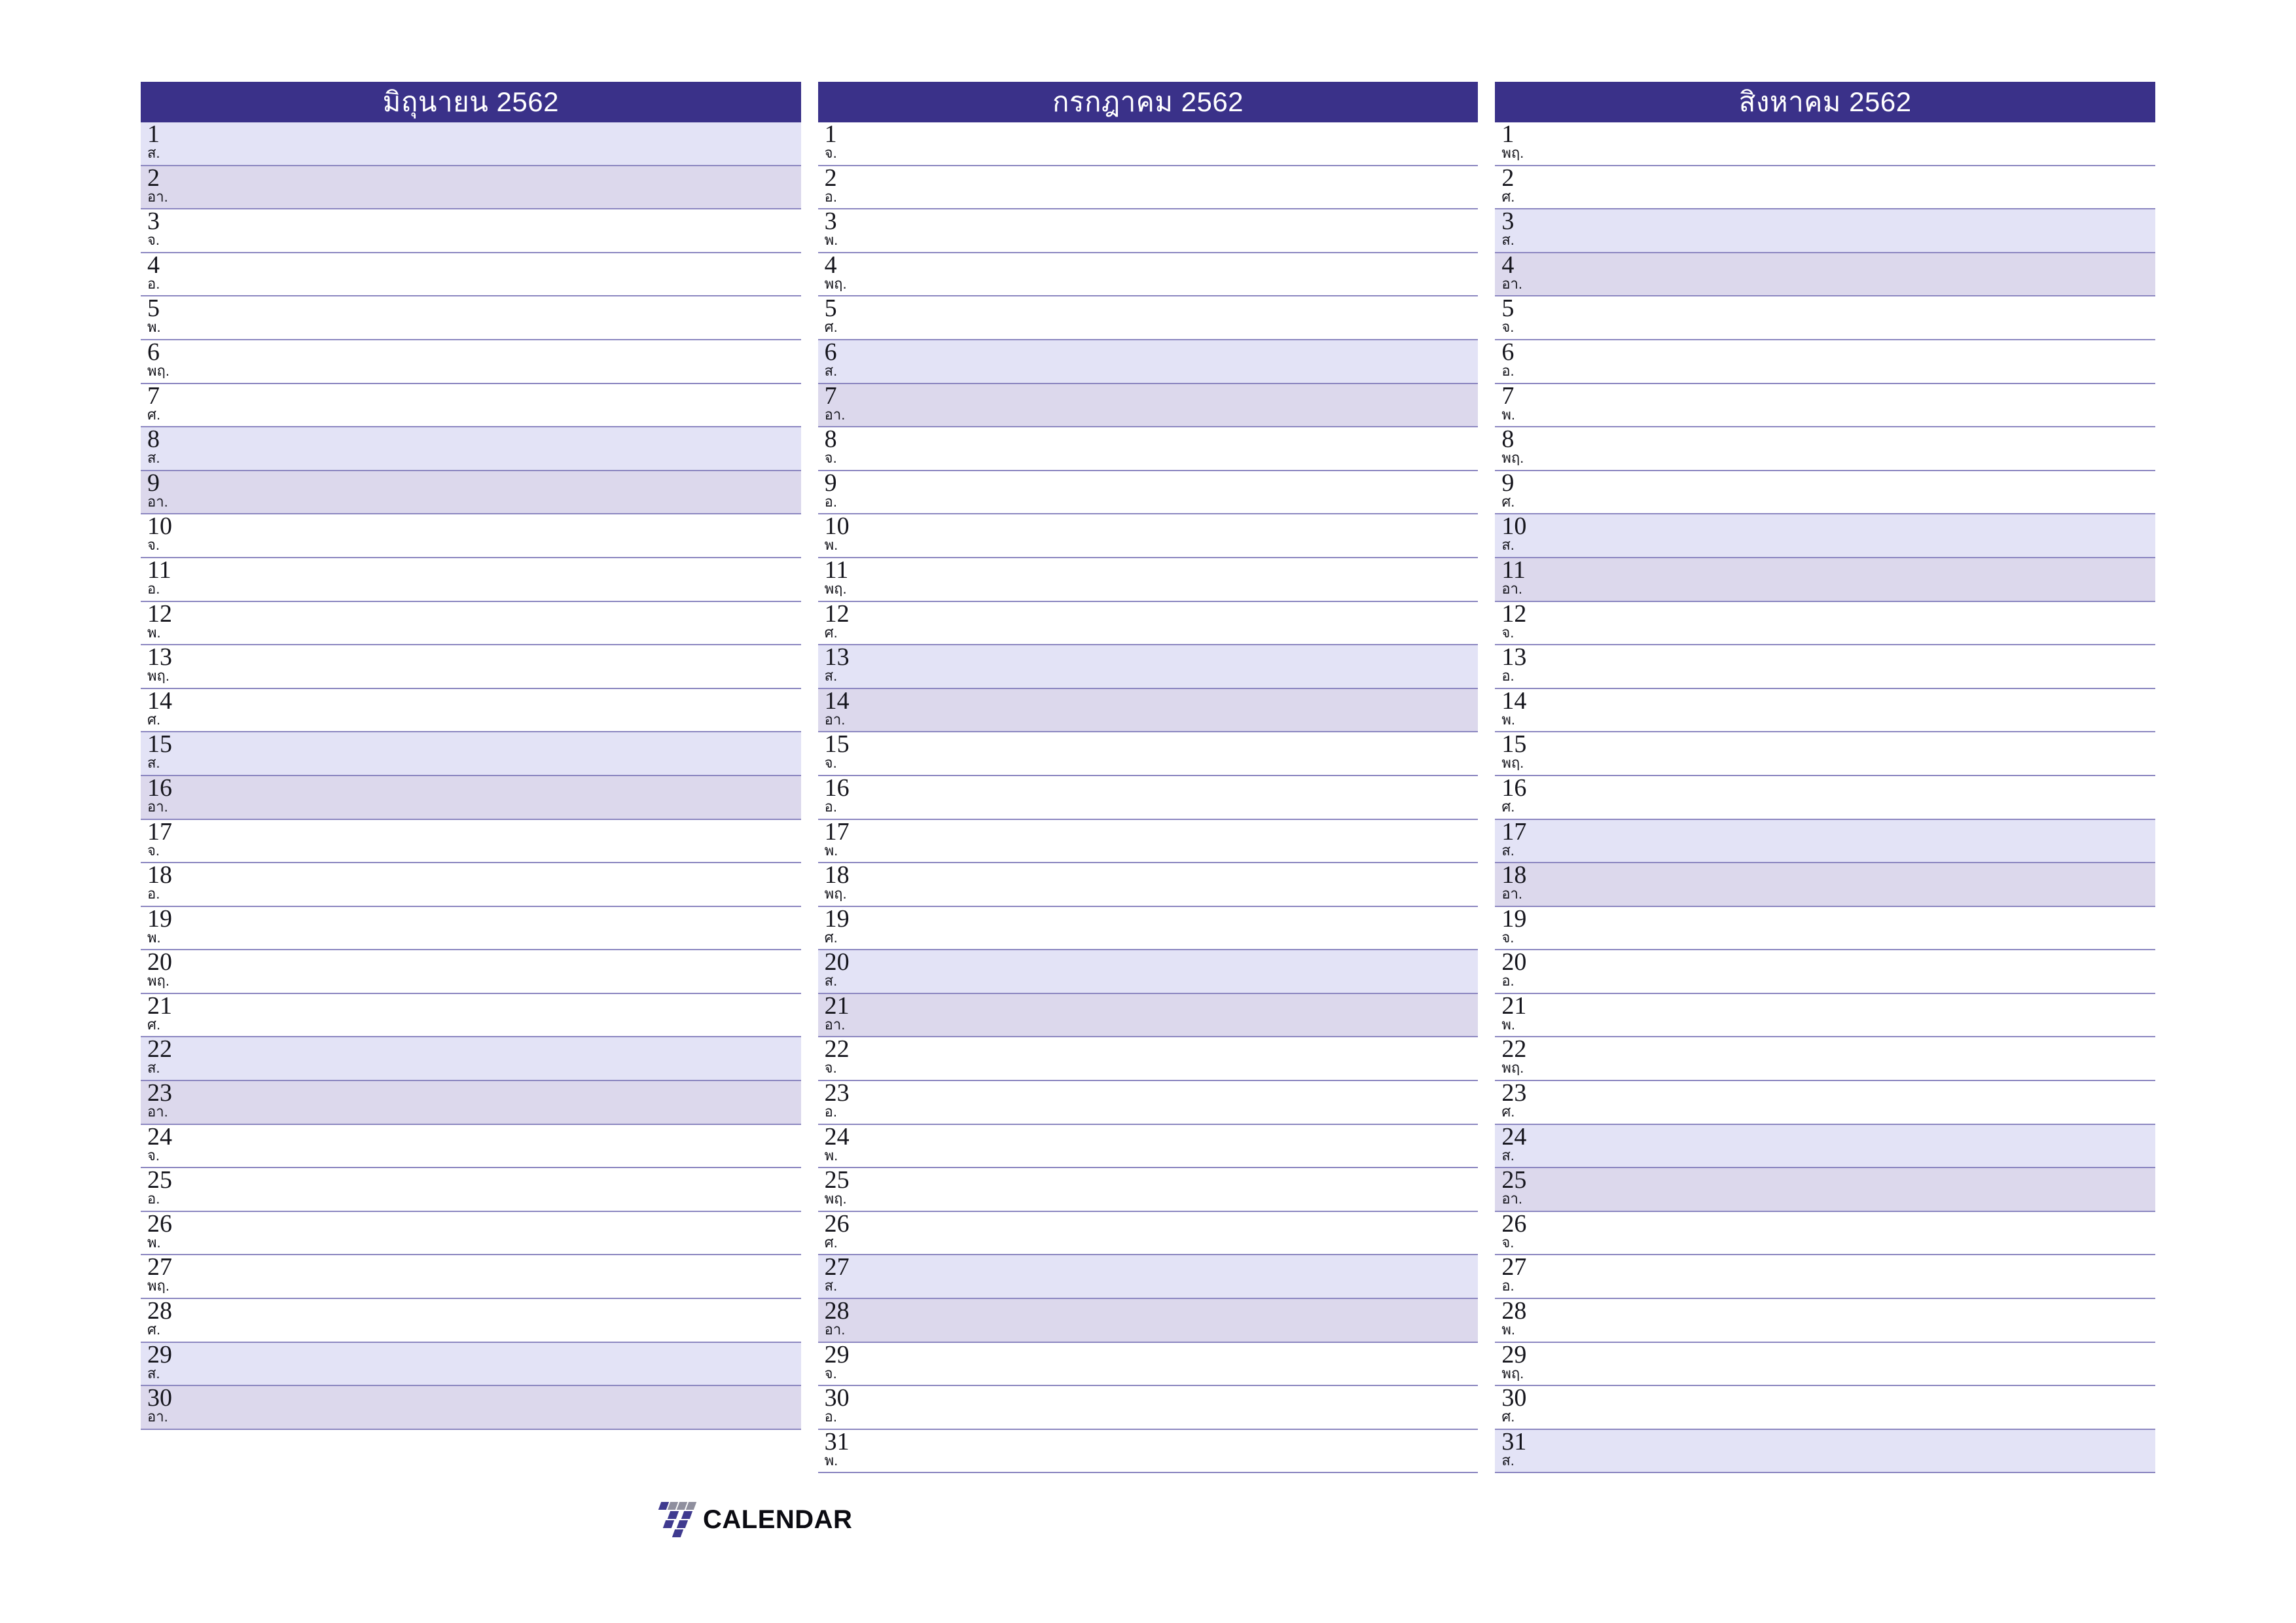  What do you see at coordinates (1825, 579) in the screenshot?
I see `day-row: 11 อา.` at bounding box center [1825, 579].